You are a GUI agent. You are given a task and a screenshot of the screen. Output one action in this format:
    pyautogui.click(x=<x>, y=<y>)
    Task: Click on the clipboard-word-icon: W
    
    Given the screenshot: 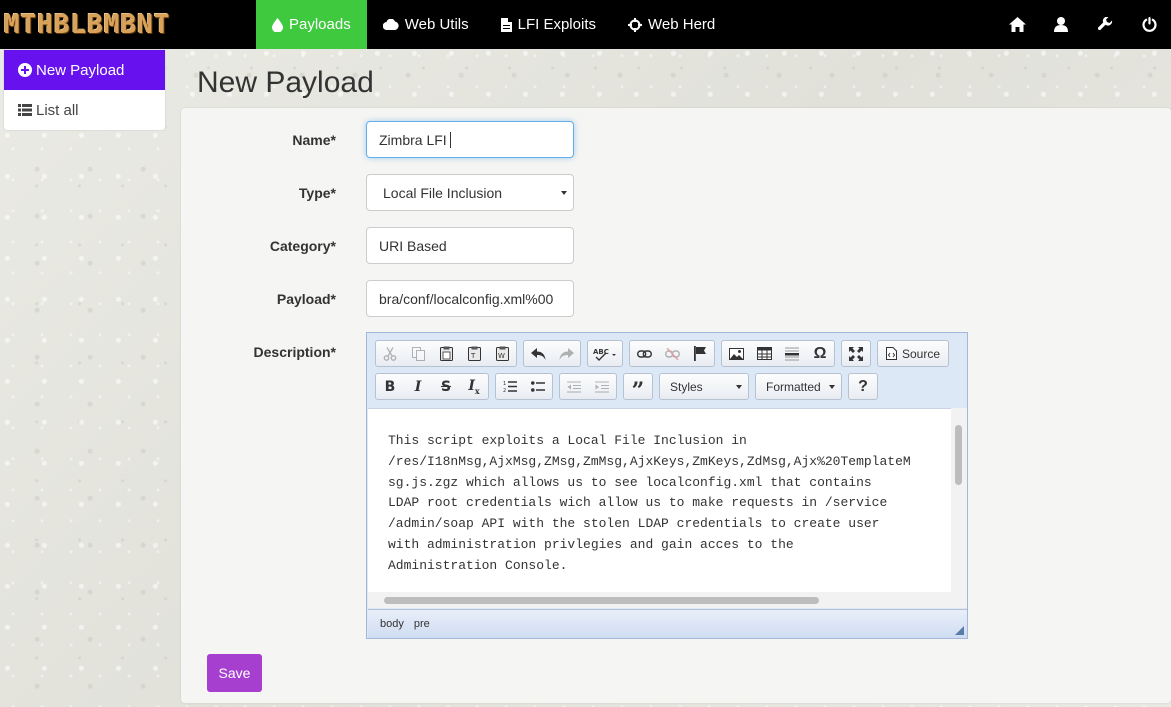 What is the action you would take?
    pyautogui.click(x=502, y=353)
    